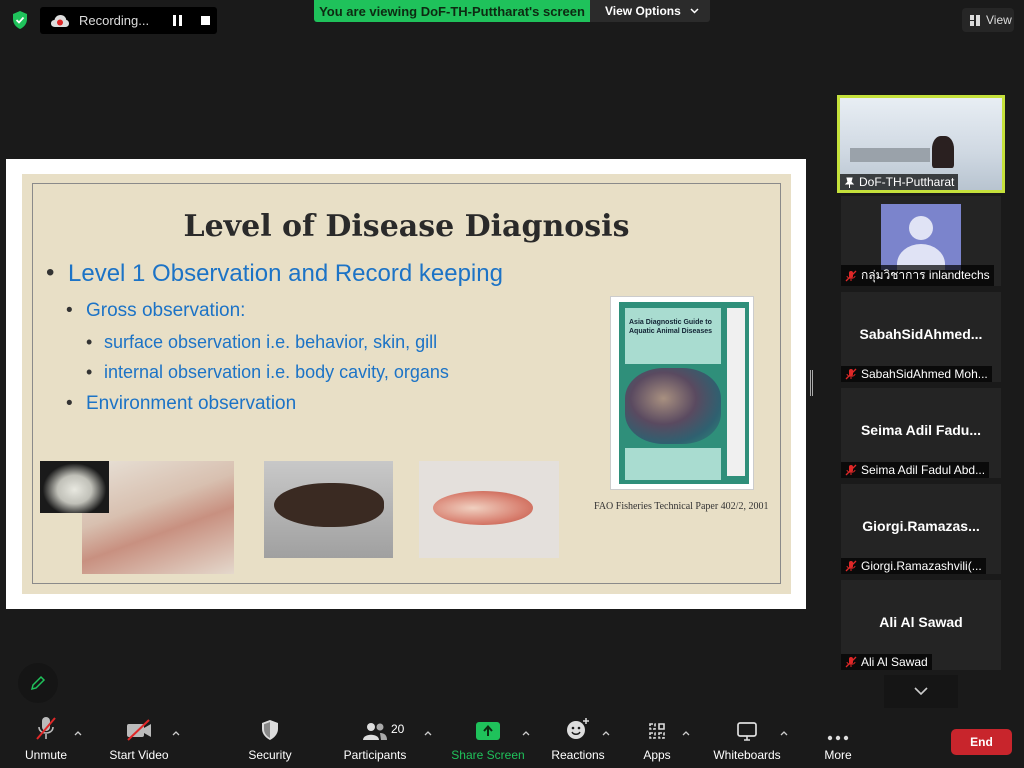 The height and width of the screenshot is (768, 1024). I want to click on slide-bullet-level1: Level 1 Observation and Record keeping, so click(274, 273).